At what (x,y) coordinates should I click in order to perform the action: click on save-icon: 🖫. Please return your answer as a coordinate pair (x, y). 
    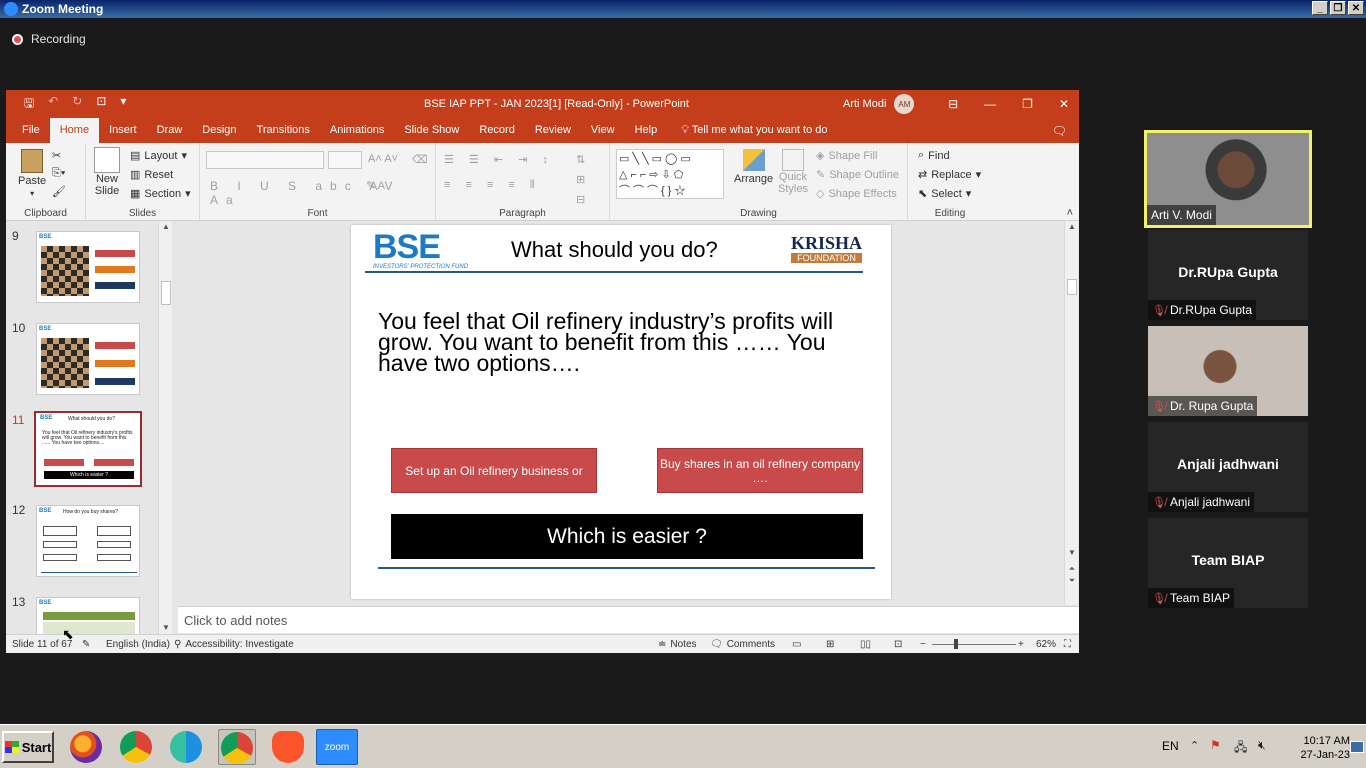
    Looking at the image, I should click on (29, 104).